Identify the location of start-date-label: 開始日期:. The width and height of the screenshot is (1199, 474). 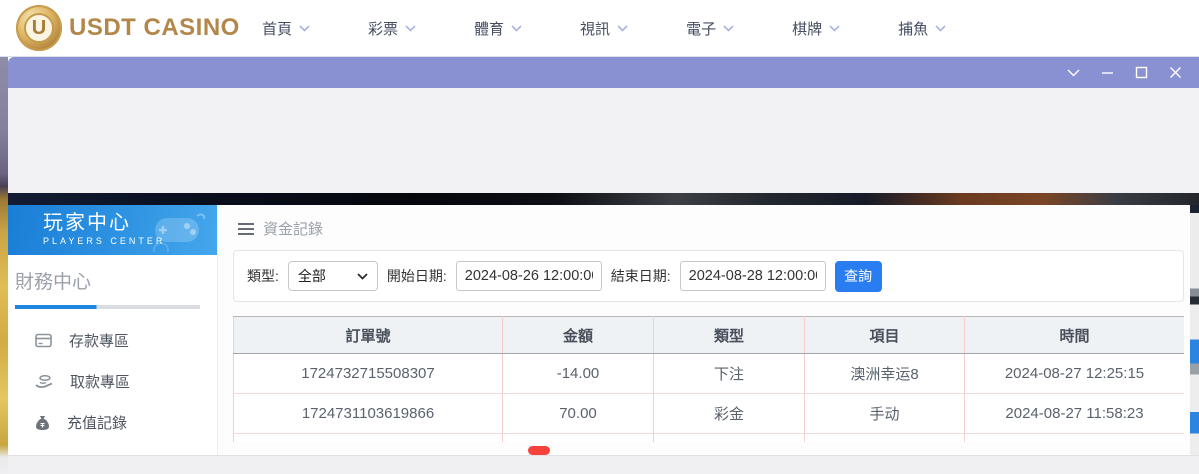
(416, 276).